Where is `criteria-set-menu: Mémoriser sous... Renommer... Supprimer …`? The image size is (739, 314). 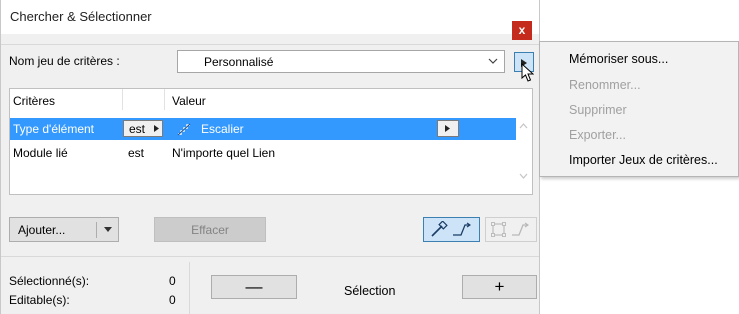 criteria-set-menu: Mémoriser sous... Renommer... Supprimer … is located at coordinates (639, 109).